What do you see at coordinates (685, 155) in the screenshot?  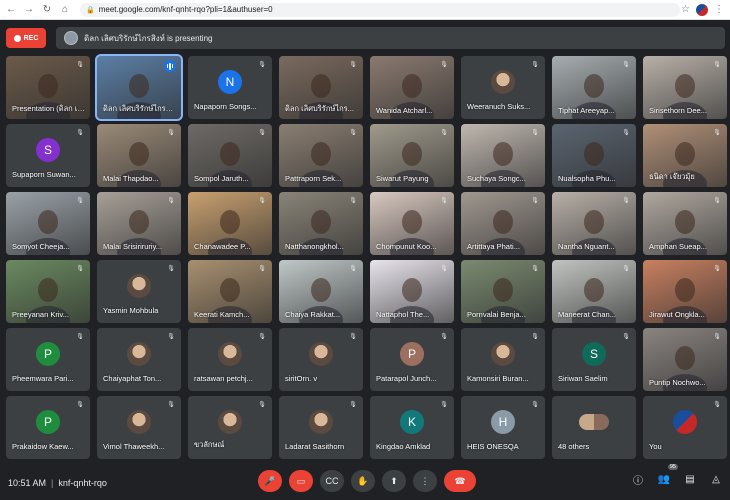 I see `participant-tile: 🎙 ธนิดา เจ๊ยวมุ้ย` at bounding box center [685, 155].